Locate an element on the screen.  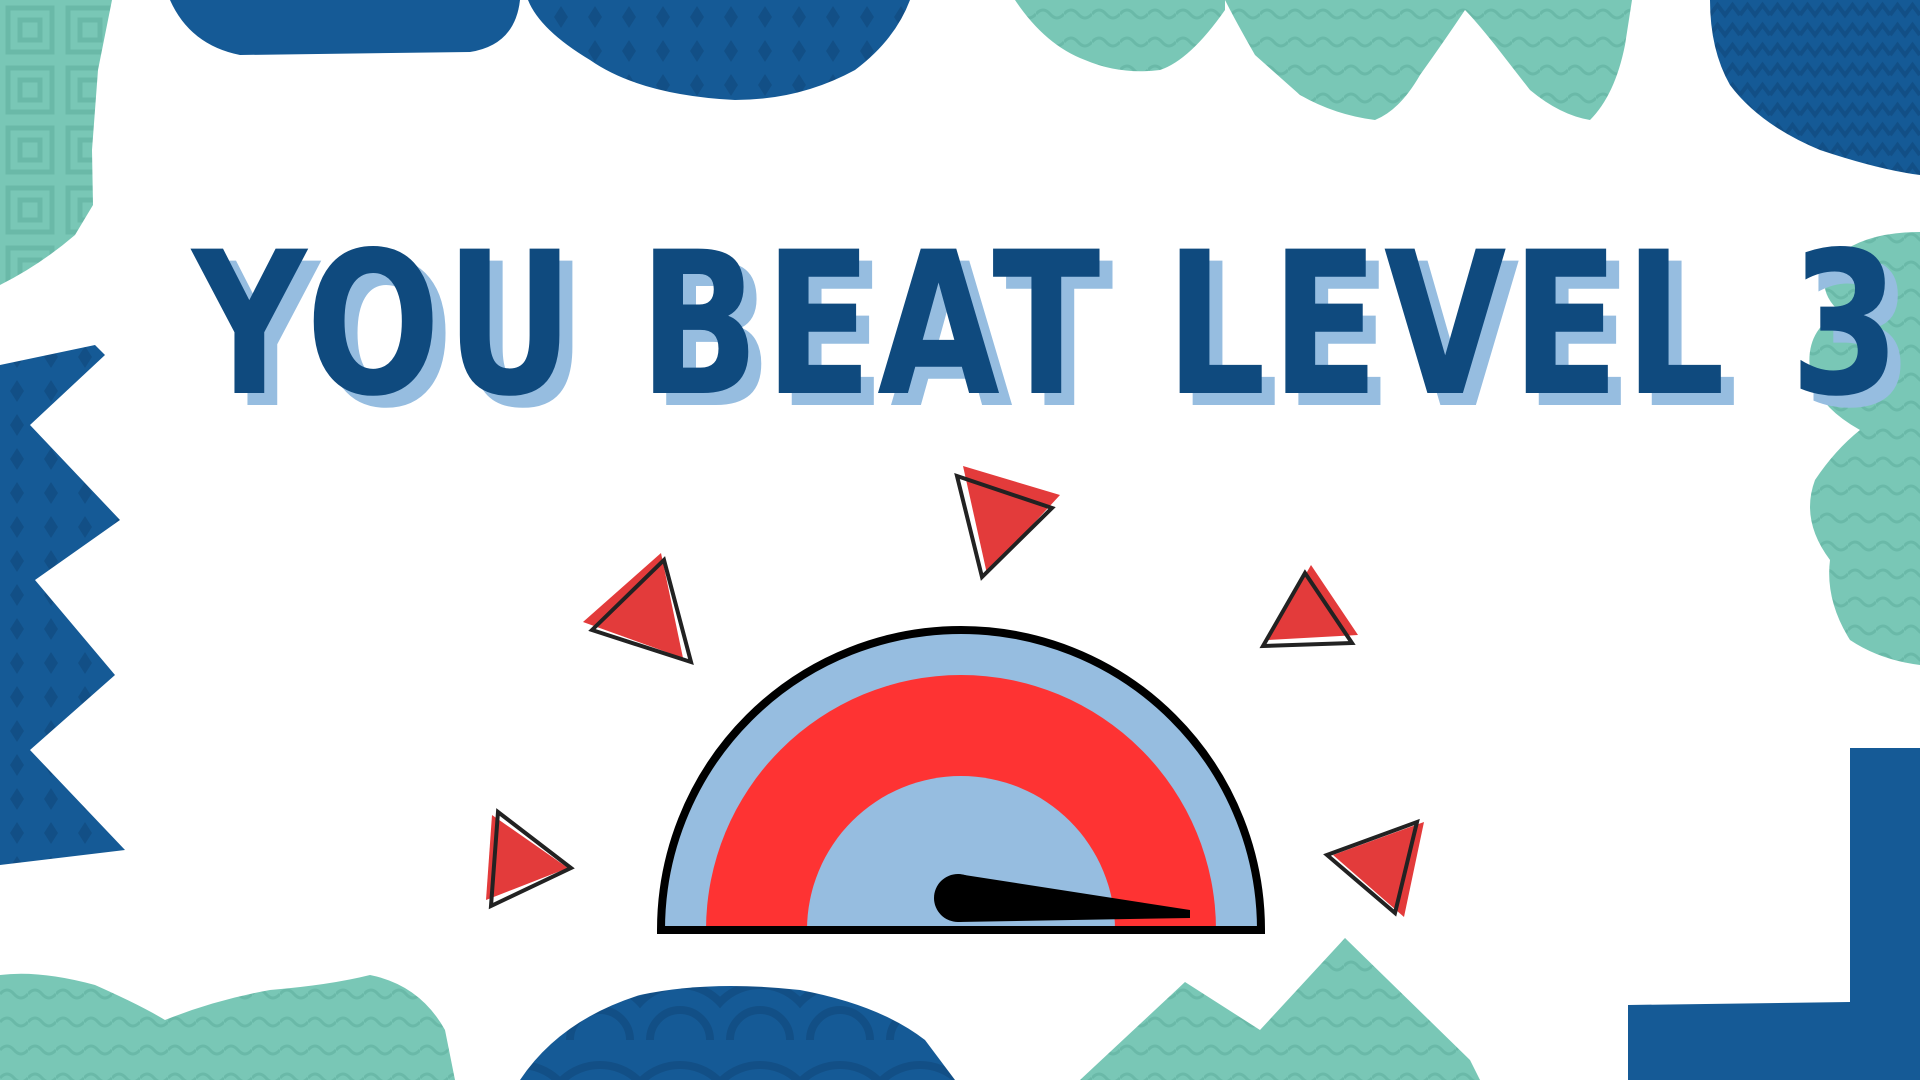
gauge is located at coordinates (961, 780).